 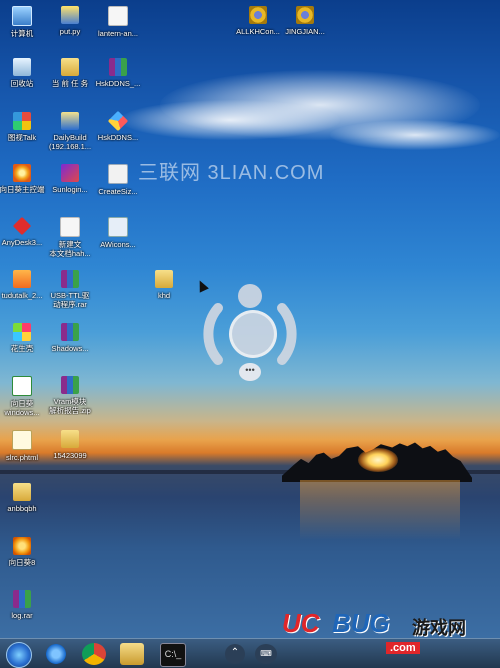 What do you see at coordinates (22, 16) in the screenshot?
I see `computer-icon` at bounding box center [22, 16].